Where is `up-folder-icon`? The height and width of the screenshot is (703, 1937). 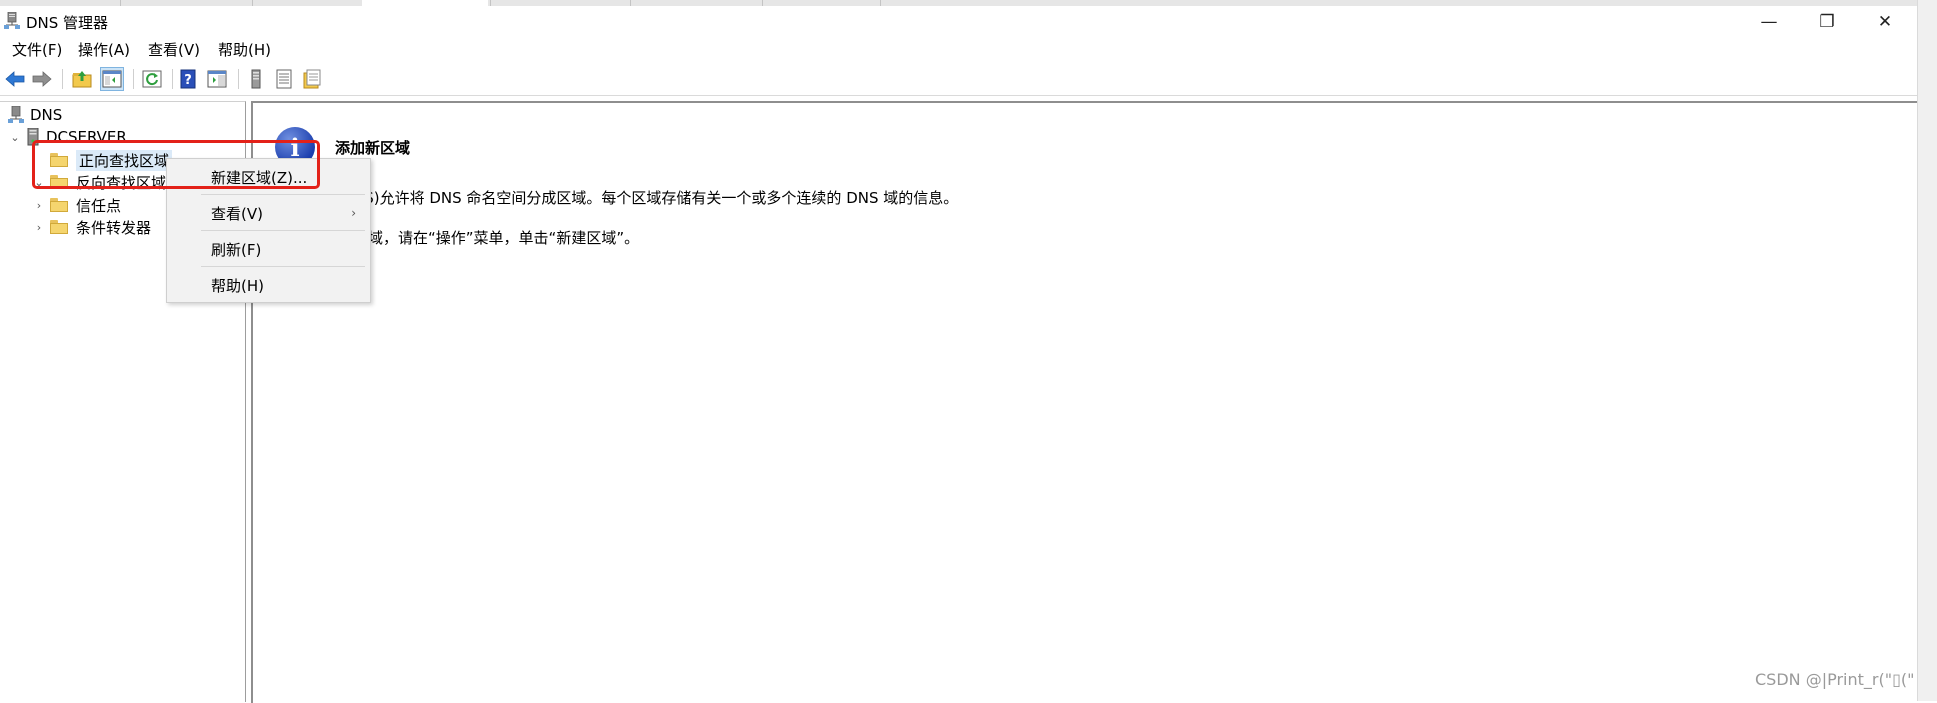 up-folder-icon is located at coordinates (82, 79).